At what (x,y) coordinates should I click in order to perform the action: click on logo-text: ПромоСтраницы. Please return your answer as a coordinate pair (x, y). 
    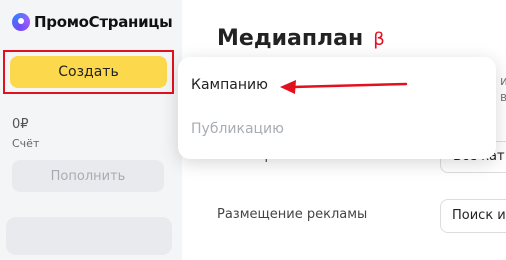
    Looking at the image, I should click on (103, 22).